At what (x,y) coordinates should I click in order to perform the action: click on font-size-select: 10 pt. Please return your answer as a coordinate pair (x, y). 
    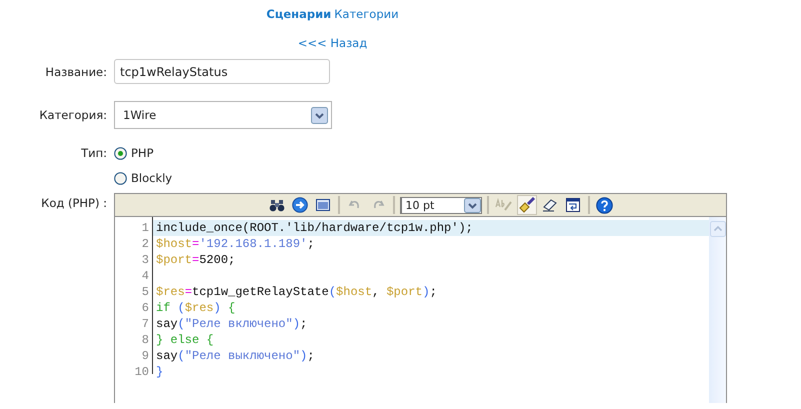
    Looking at the image, I should click on (441, 205).